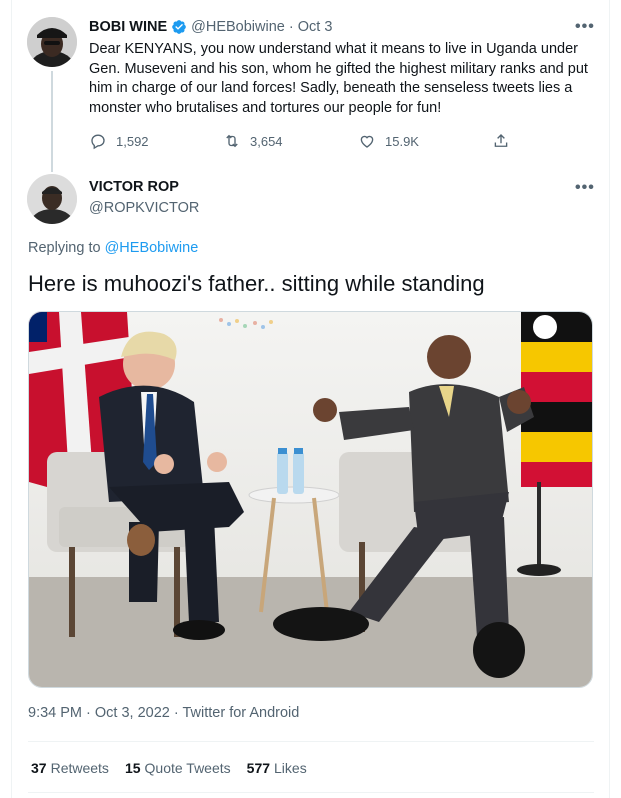 The height and width of the screenshot is (798, 621). I want to click on like-count: 15.9K, so click(402, 141).